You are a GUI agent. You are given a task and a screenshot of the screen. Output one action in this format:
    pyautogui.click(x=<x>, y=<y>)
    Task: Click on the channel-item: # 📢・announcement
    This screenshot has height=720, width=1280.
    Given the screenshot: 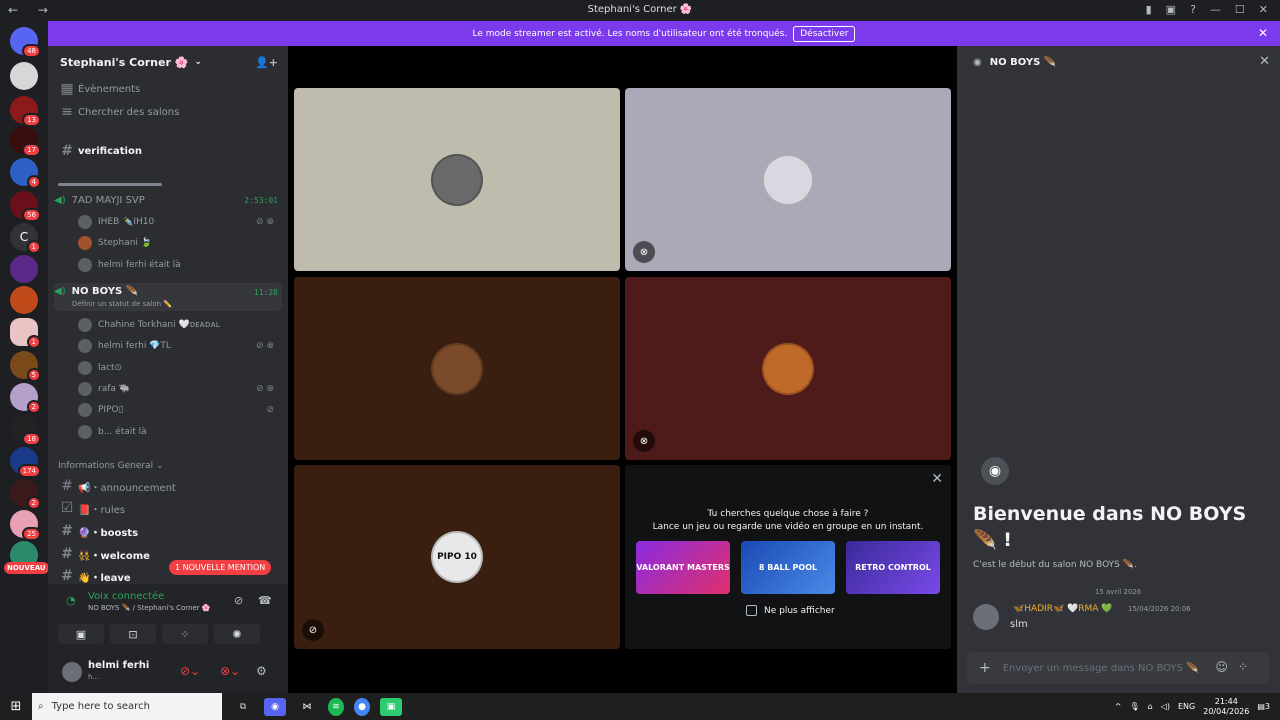 What is the action you would take?
    pyautogui.click(x=169, y=486)
    